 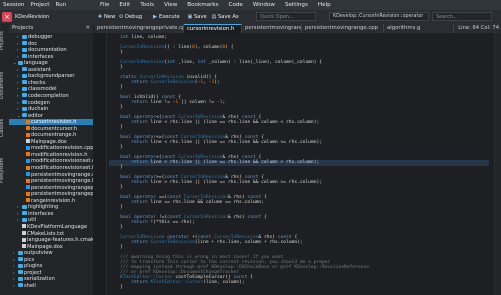 I want to click on tree-item: persistentmovingrangeprivate.h, so click(x=51, y=194).